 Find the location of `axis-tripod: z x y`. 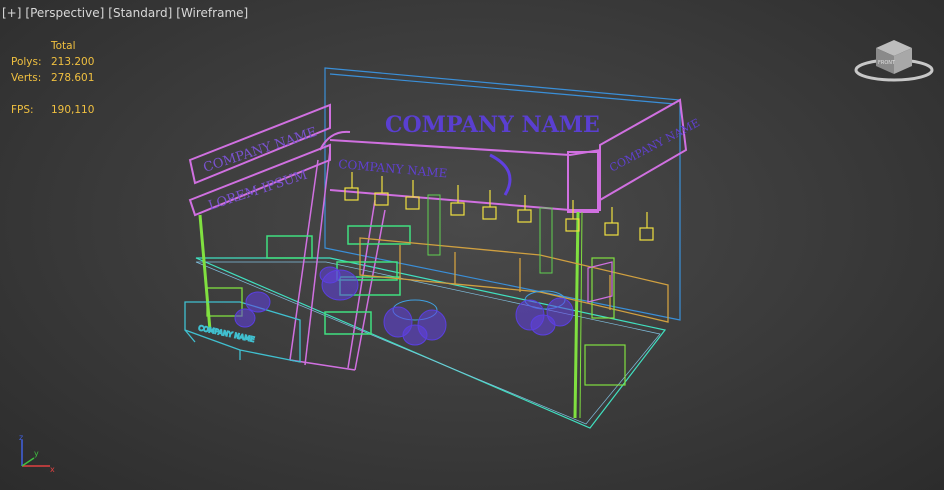

axis-tripod: z x y is located at coordinates (37, 454).